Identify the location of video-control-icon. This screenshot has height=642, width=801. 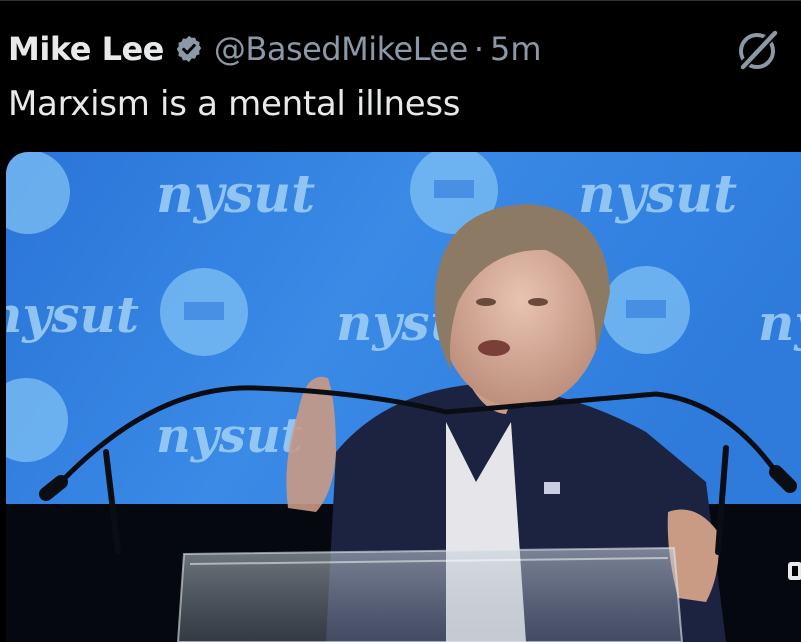
(794, 571).